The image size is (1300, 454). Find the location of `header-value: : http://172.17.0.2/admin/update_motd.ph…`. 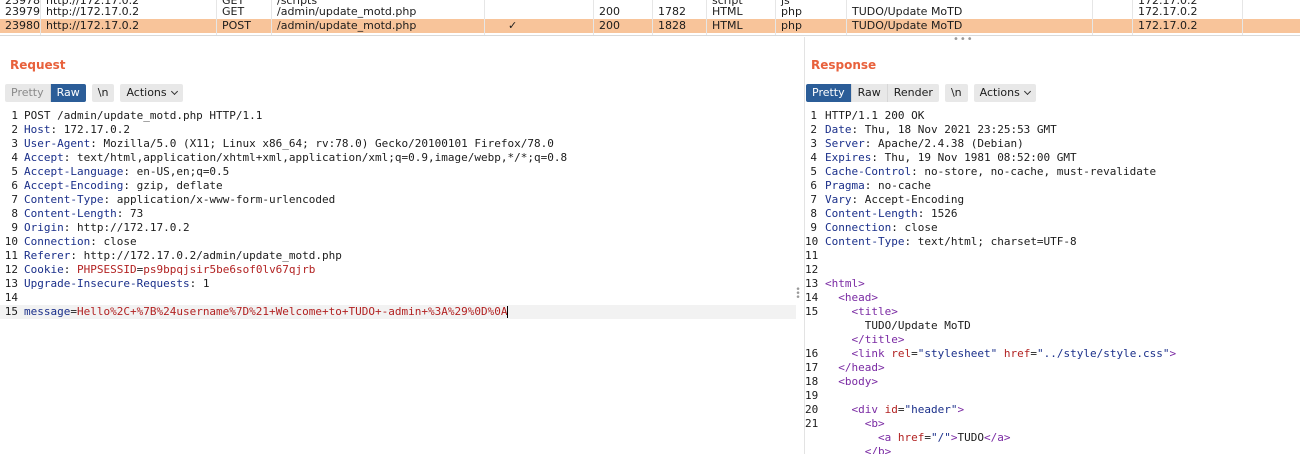

header-value: : http://172.17.0.2/admin/update_motd.ph… is located at coordinates (206, 255).